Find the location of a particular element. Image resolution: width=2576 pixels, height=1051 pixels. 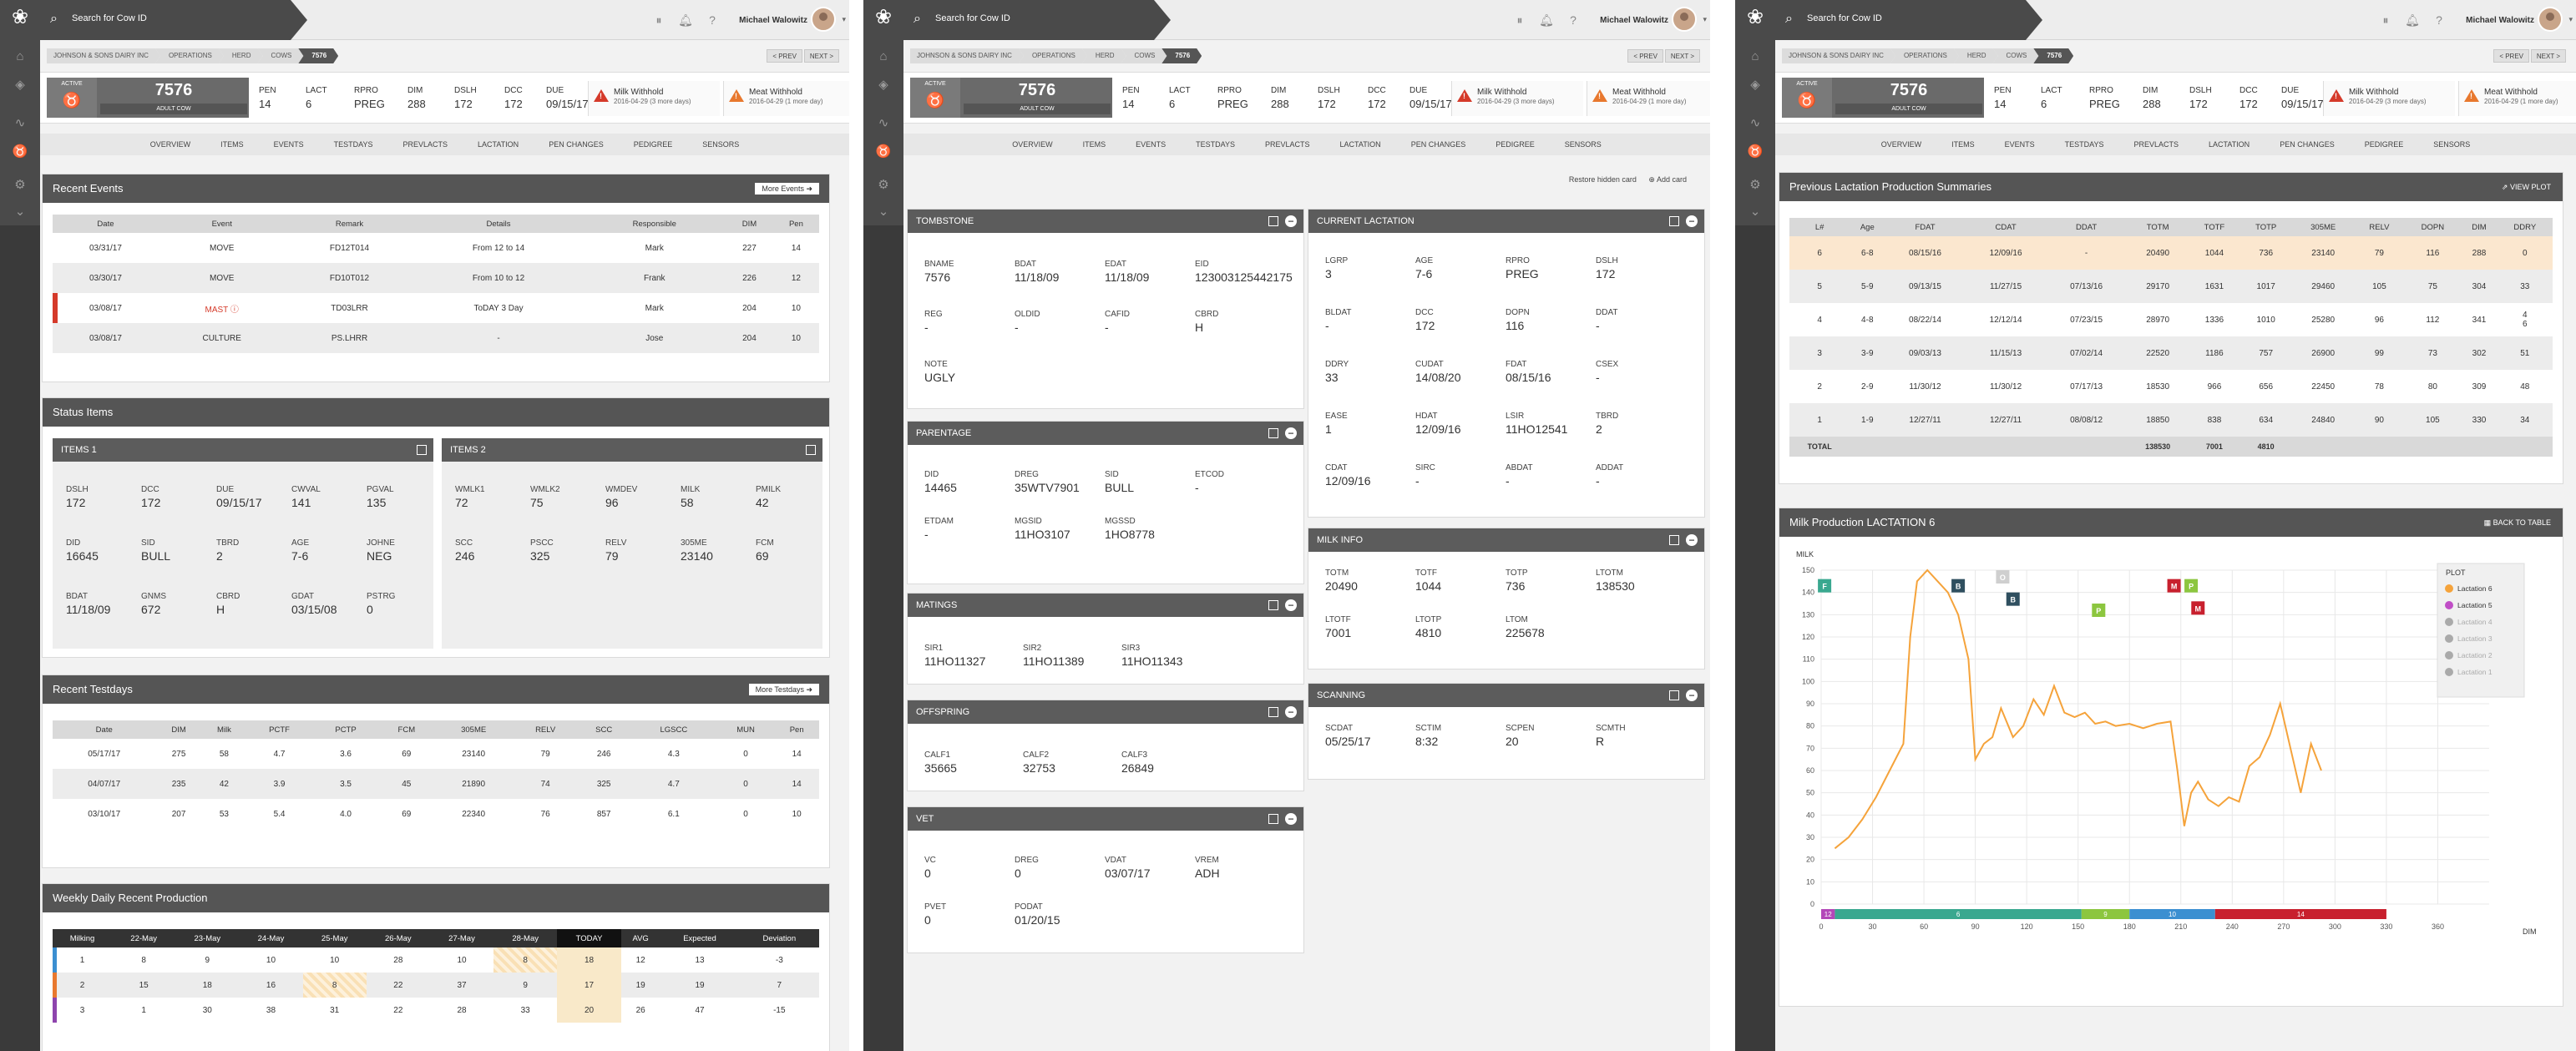

tab-events: EVENTS is located at coordinates (2020, 144).